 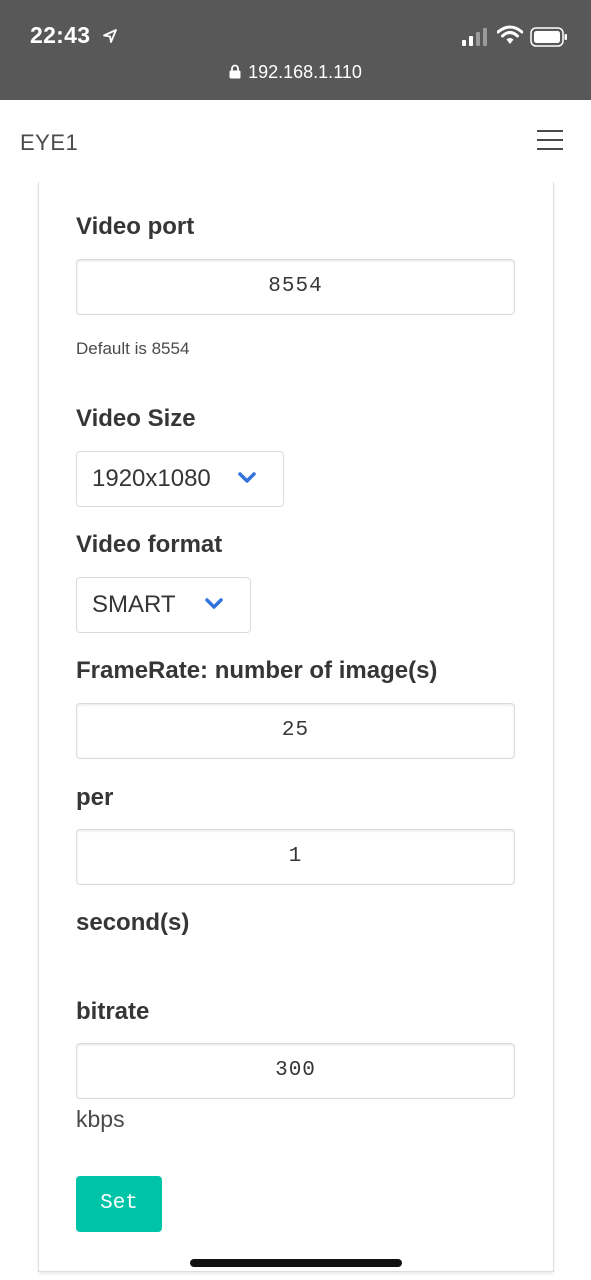 What do you see at coordinates (133, 348) in the screenshot?
I see `video-port-help: Default is 8554` at bounding box center [133, 348].